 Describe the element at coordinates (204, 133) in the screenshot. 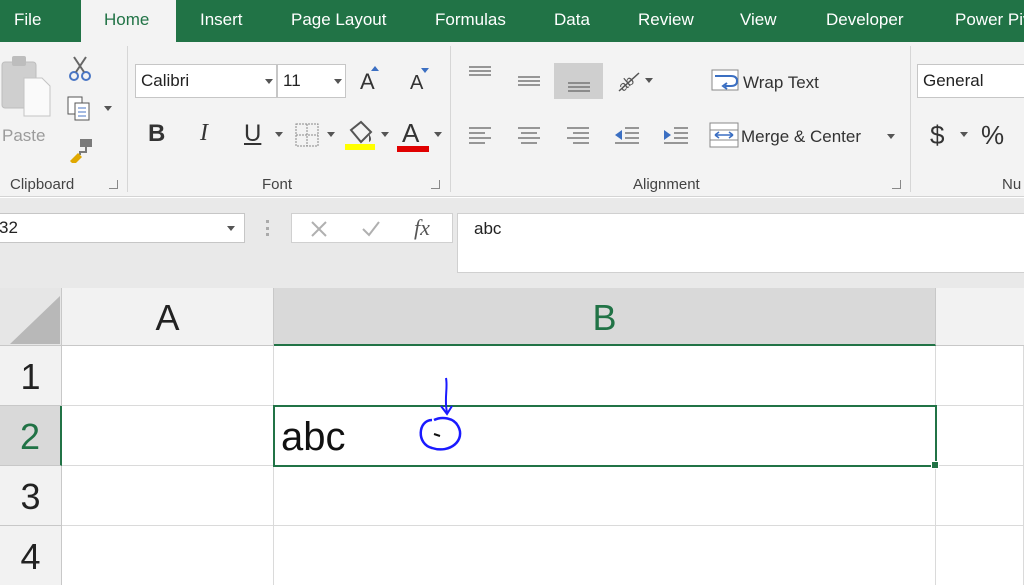

I see `italic-button: I` at that location.